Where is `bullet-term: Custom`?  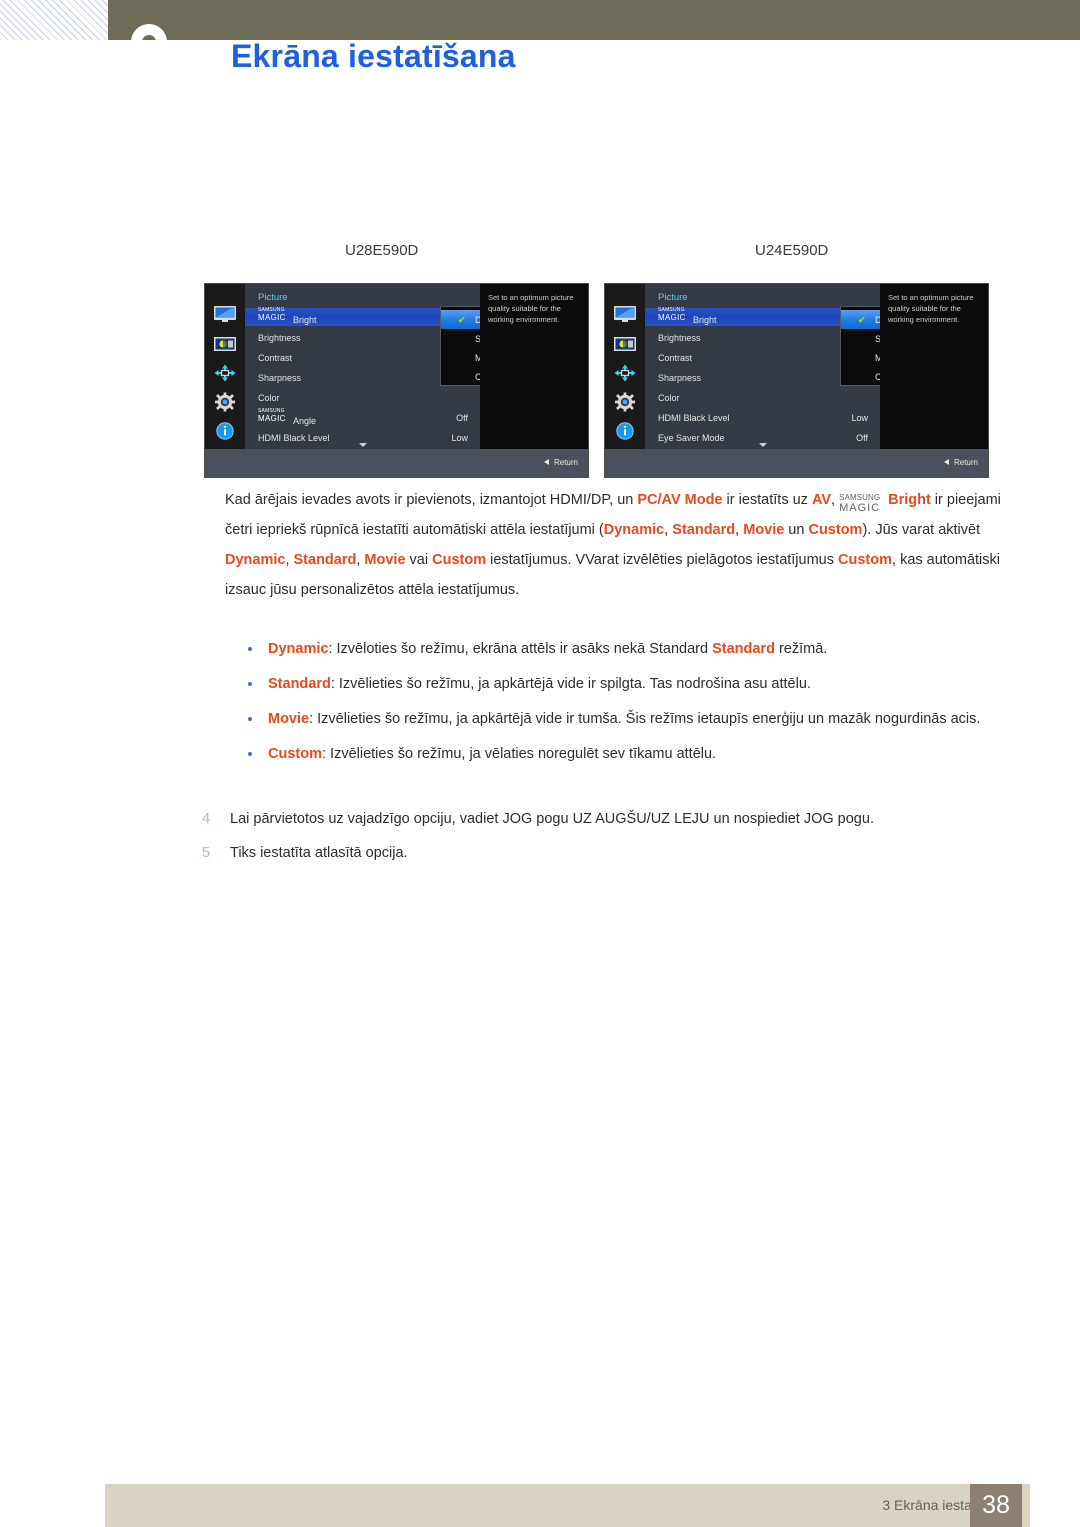 bullet-term: Custom is located at coordinates (295, 754).